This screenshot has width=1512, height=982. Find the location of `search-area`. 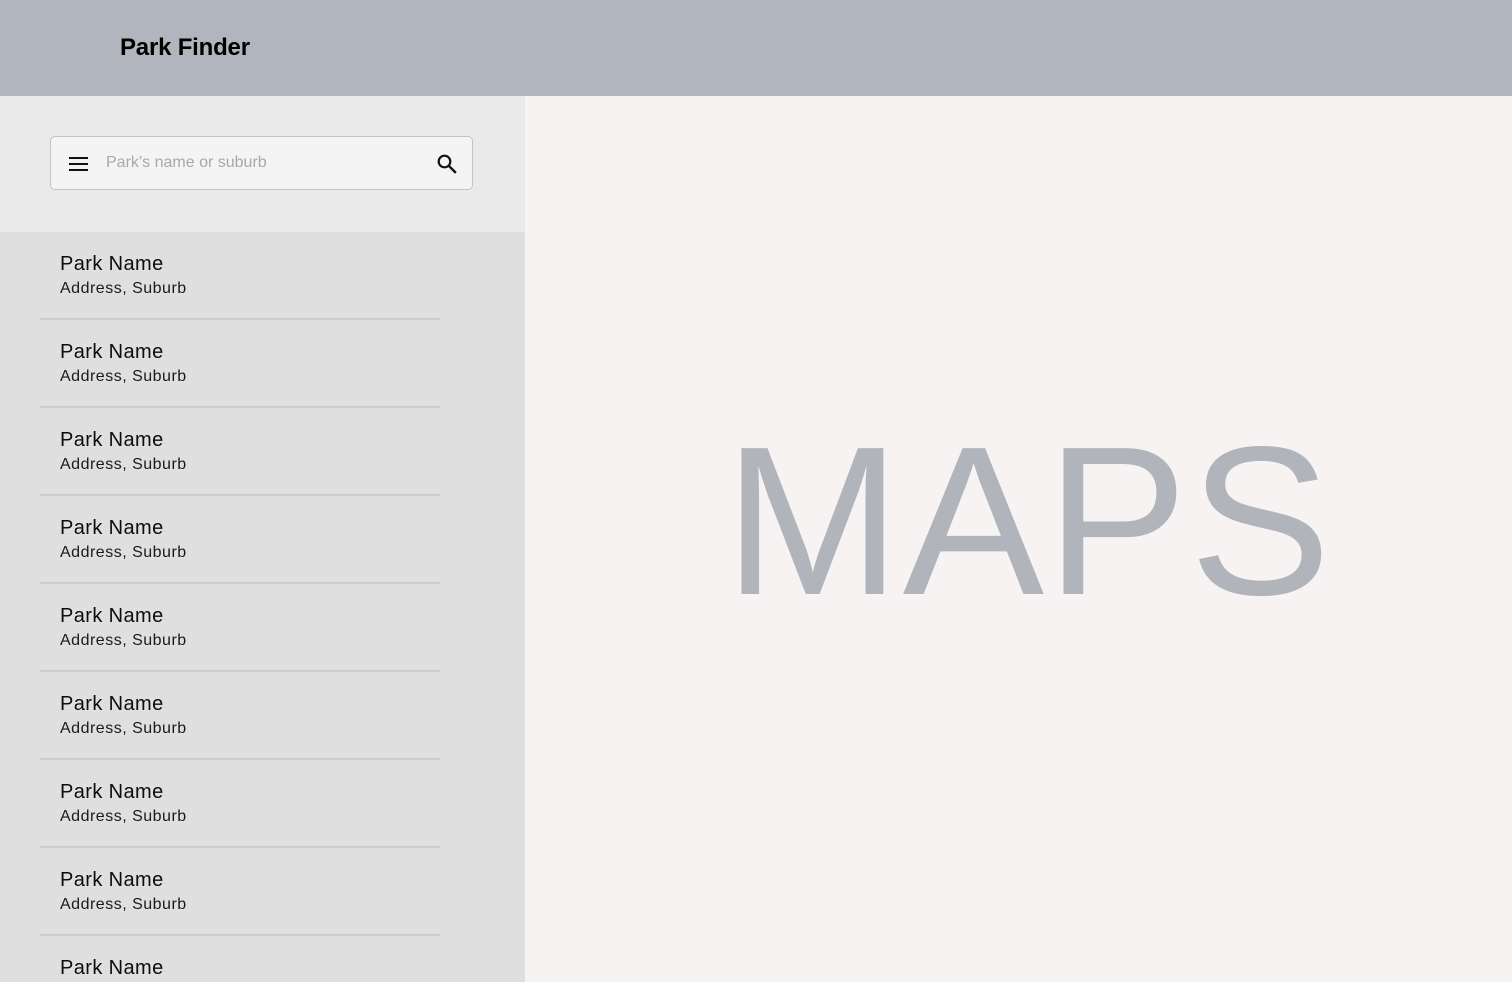

search-area is located at coordinates (262, 164).